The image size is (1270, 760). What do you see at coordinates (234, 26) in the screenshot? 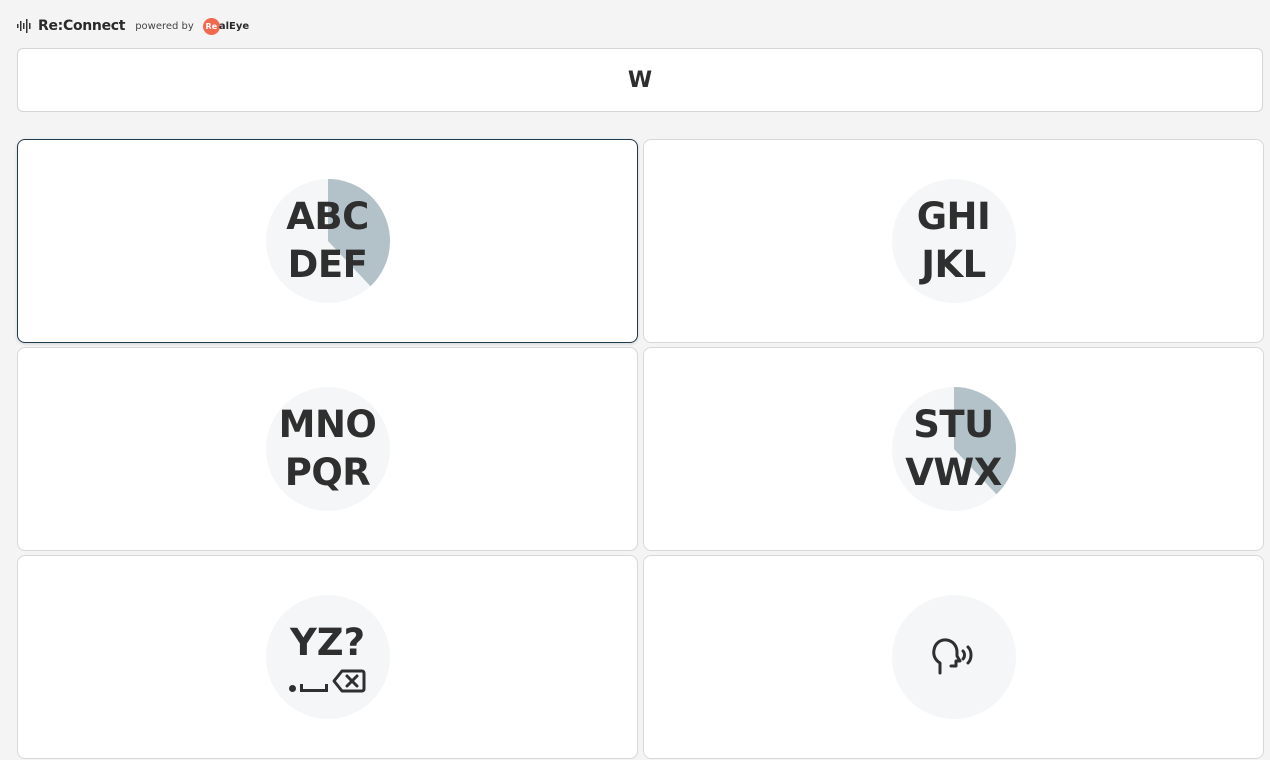
I see `partner-logo-text: alEye` at bounding box center [234, 26].